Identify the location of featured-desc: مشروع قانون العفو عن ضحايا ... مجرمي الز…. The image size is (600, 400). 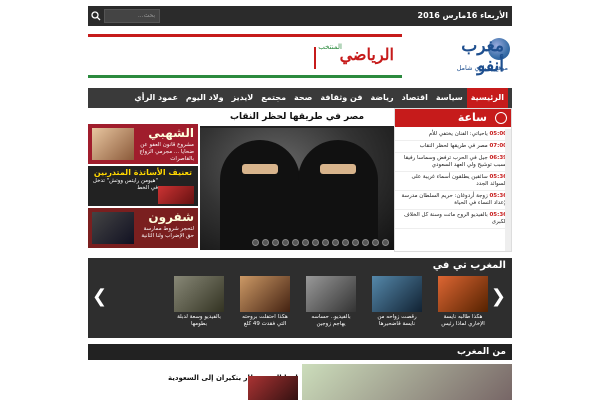
(166, 152).